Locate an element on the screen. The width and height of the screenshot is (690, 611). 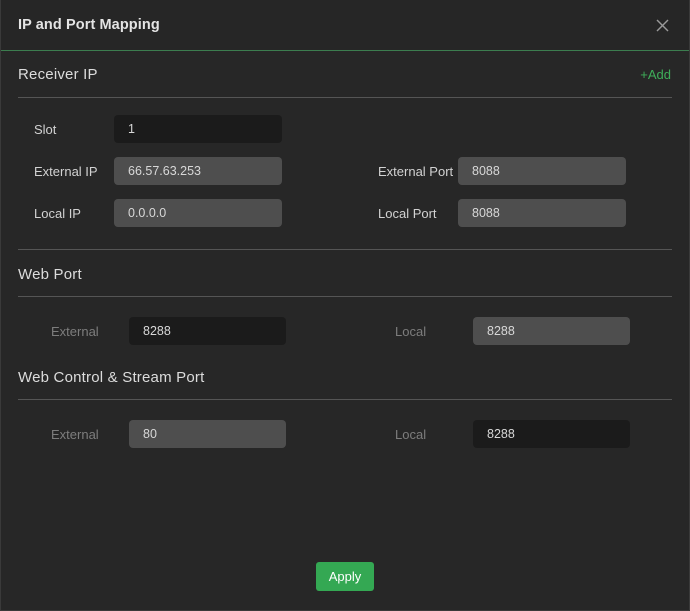
dialog-title: IP and Port Mapping is located at coordinates (89, 25).